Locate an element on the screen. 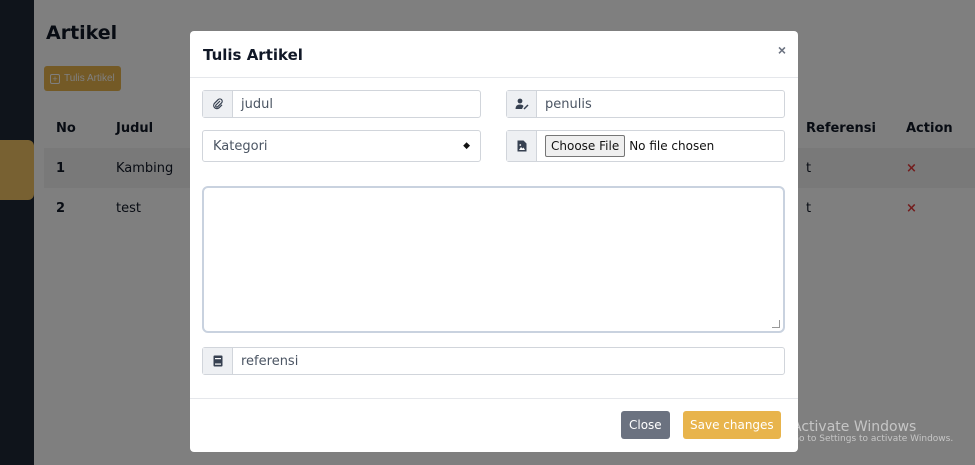 This screenshot has height=465, width=975. judul-input: judul is located at coordinates (253, 104).